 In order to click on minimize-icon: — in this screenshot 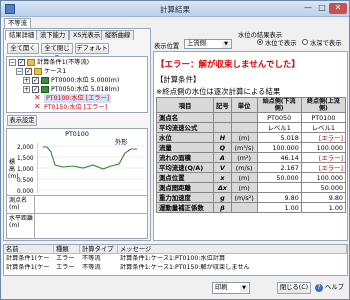, I will do `click(308, 8)`.